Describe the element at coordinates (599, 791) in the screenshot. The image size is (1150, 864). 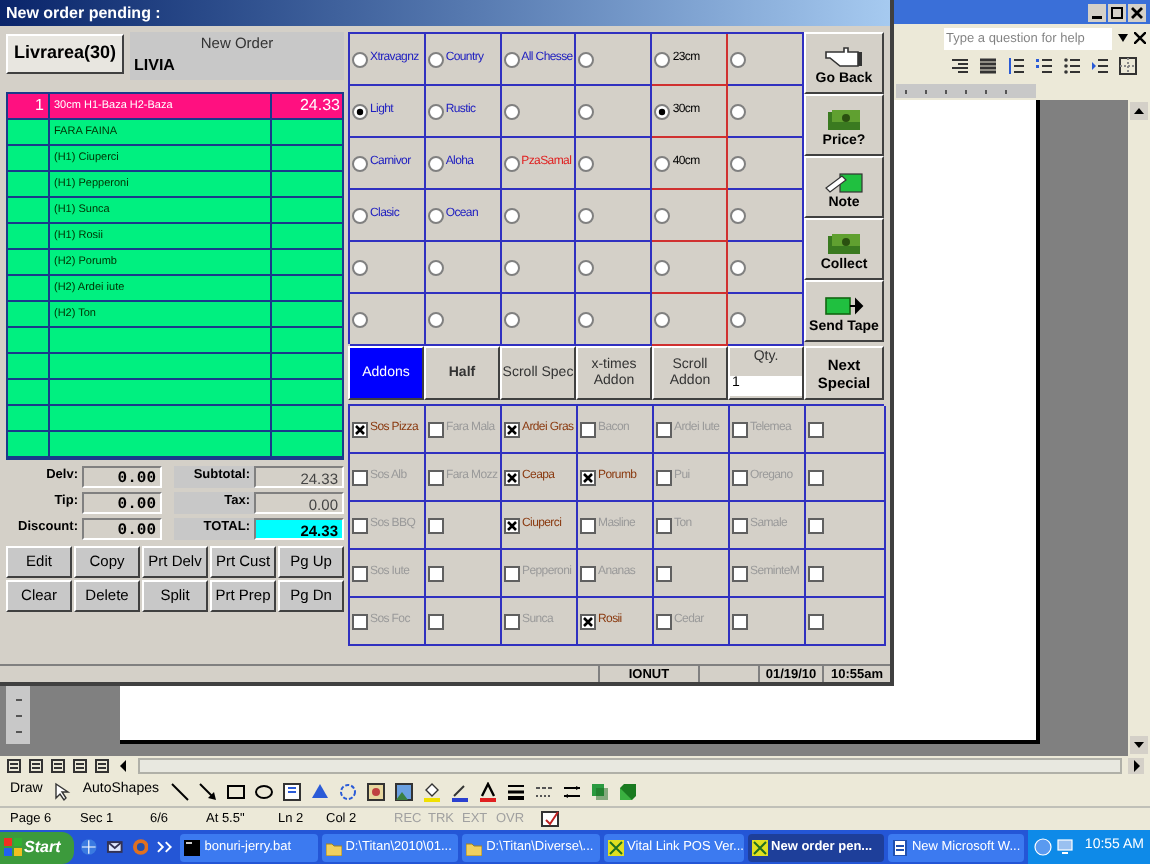
I see `shadow-icon` at that location.